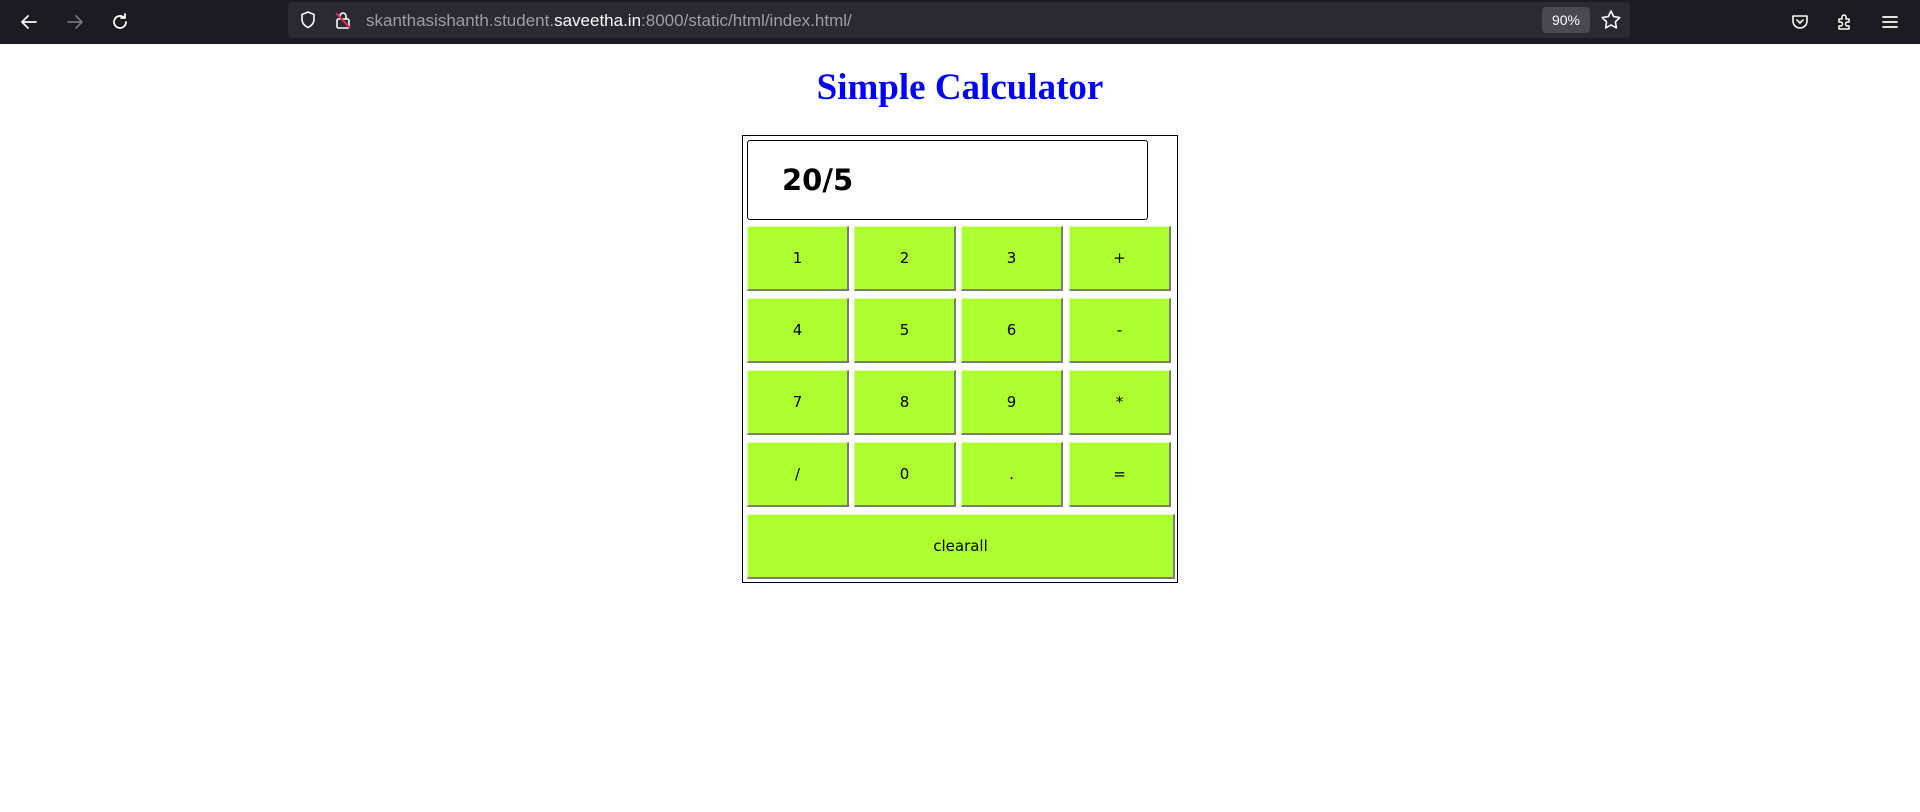 This screenshot has width=1920, height=812. What do you see at coordinates (1012, 258) in the screenshot?
I see `key-3: 3` at bounding box center [1012, 258].